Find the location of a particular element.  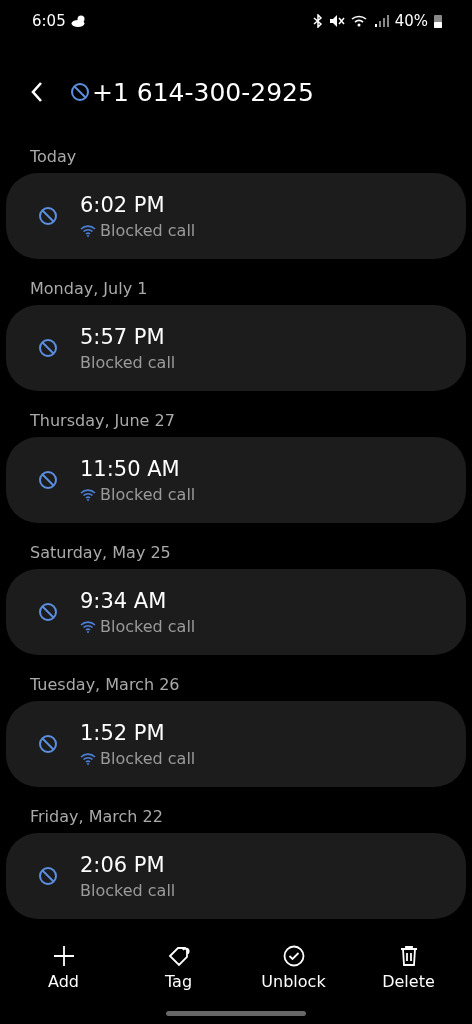

call-entry: 6:02 PM Blocked call is located at coordinates (236, 216).